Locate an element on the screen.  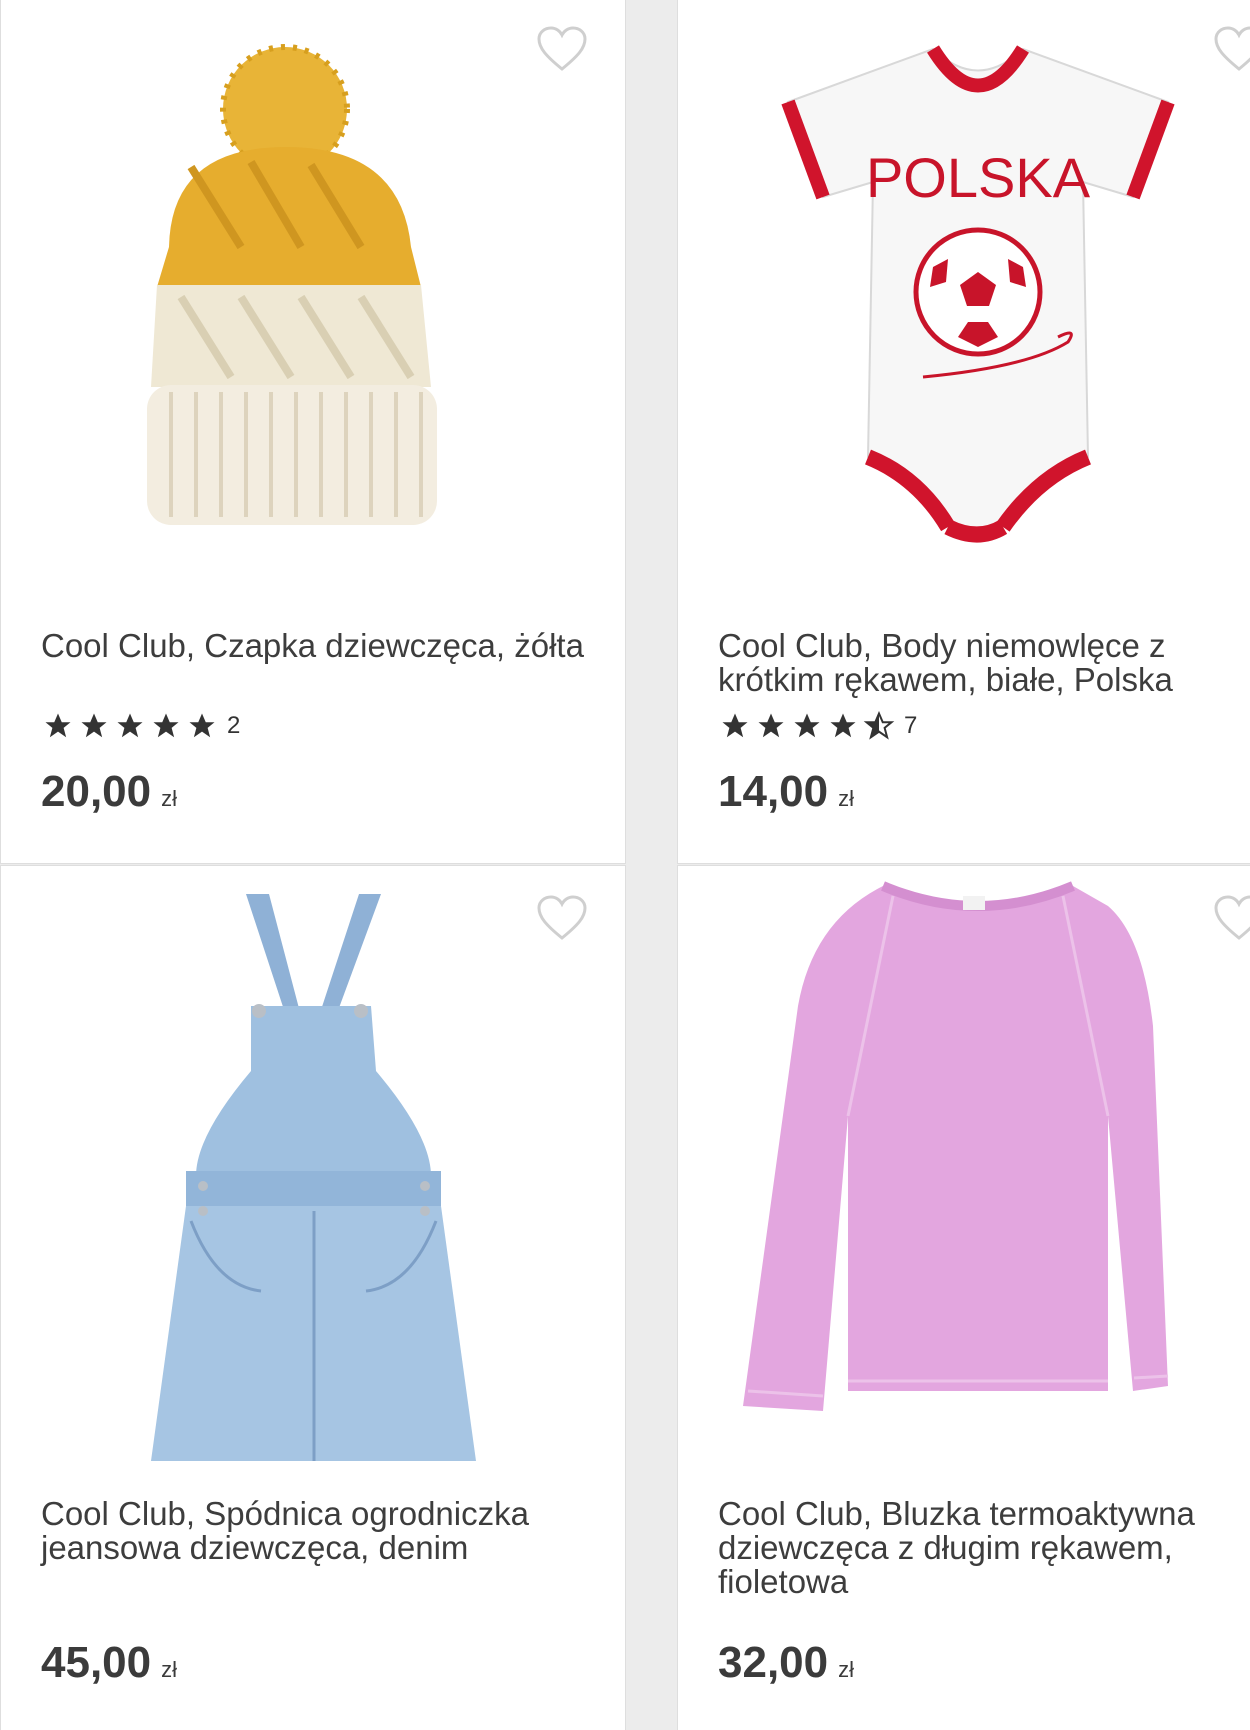
rating: 7 is located at coordinates (817, 726).